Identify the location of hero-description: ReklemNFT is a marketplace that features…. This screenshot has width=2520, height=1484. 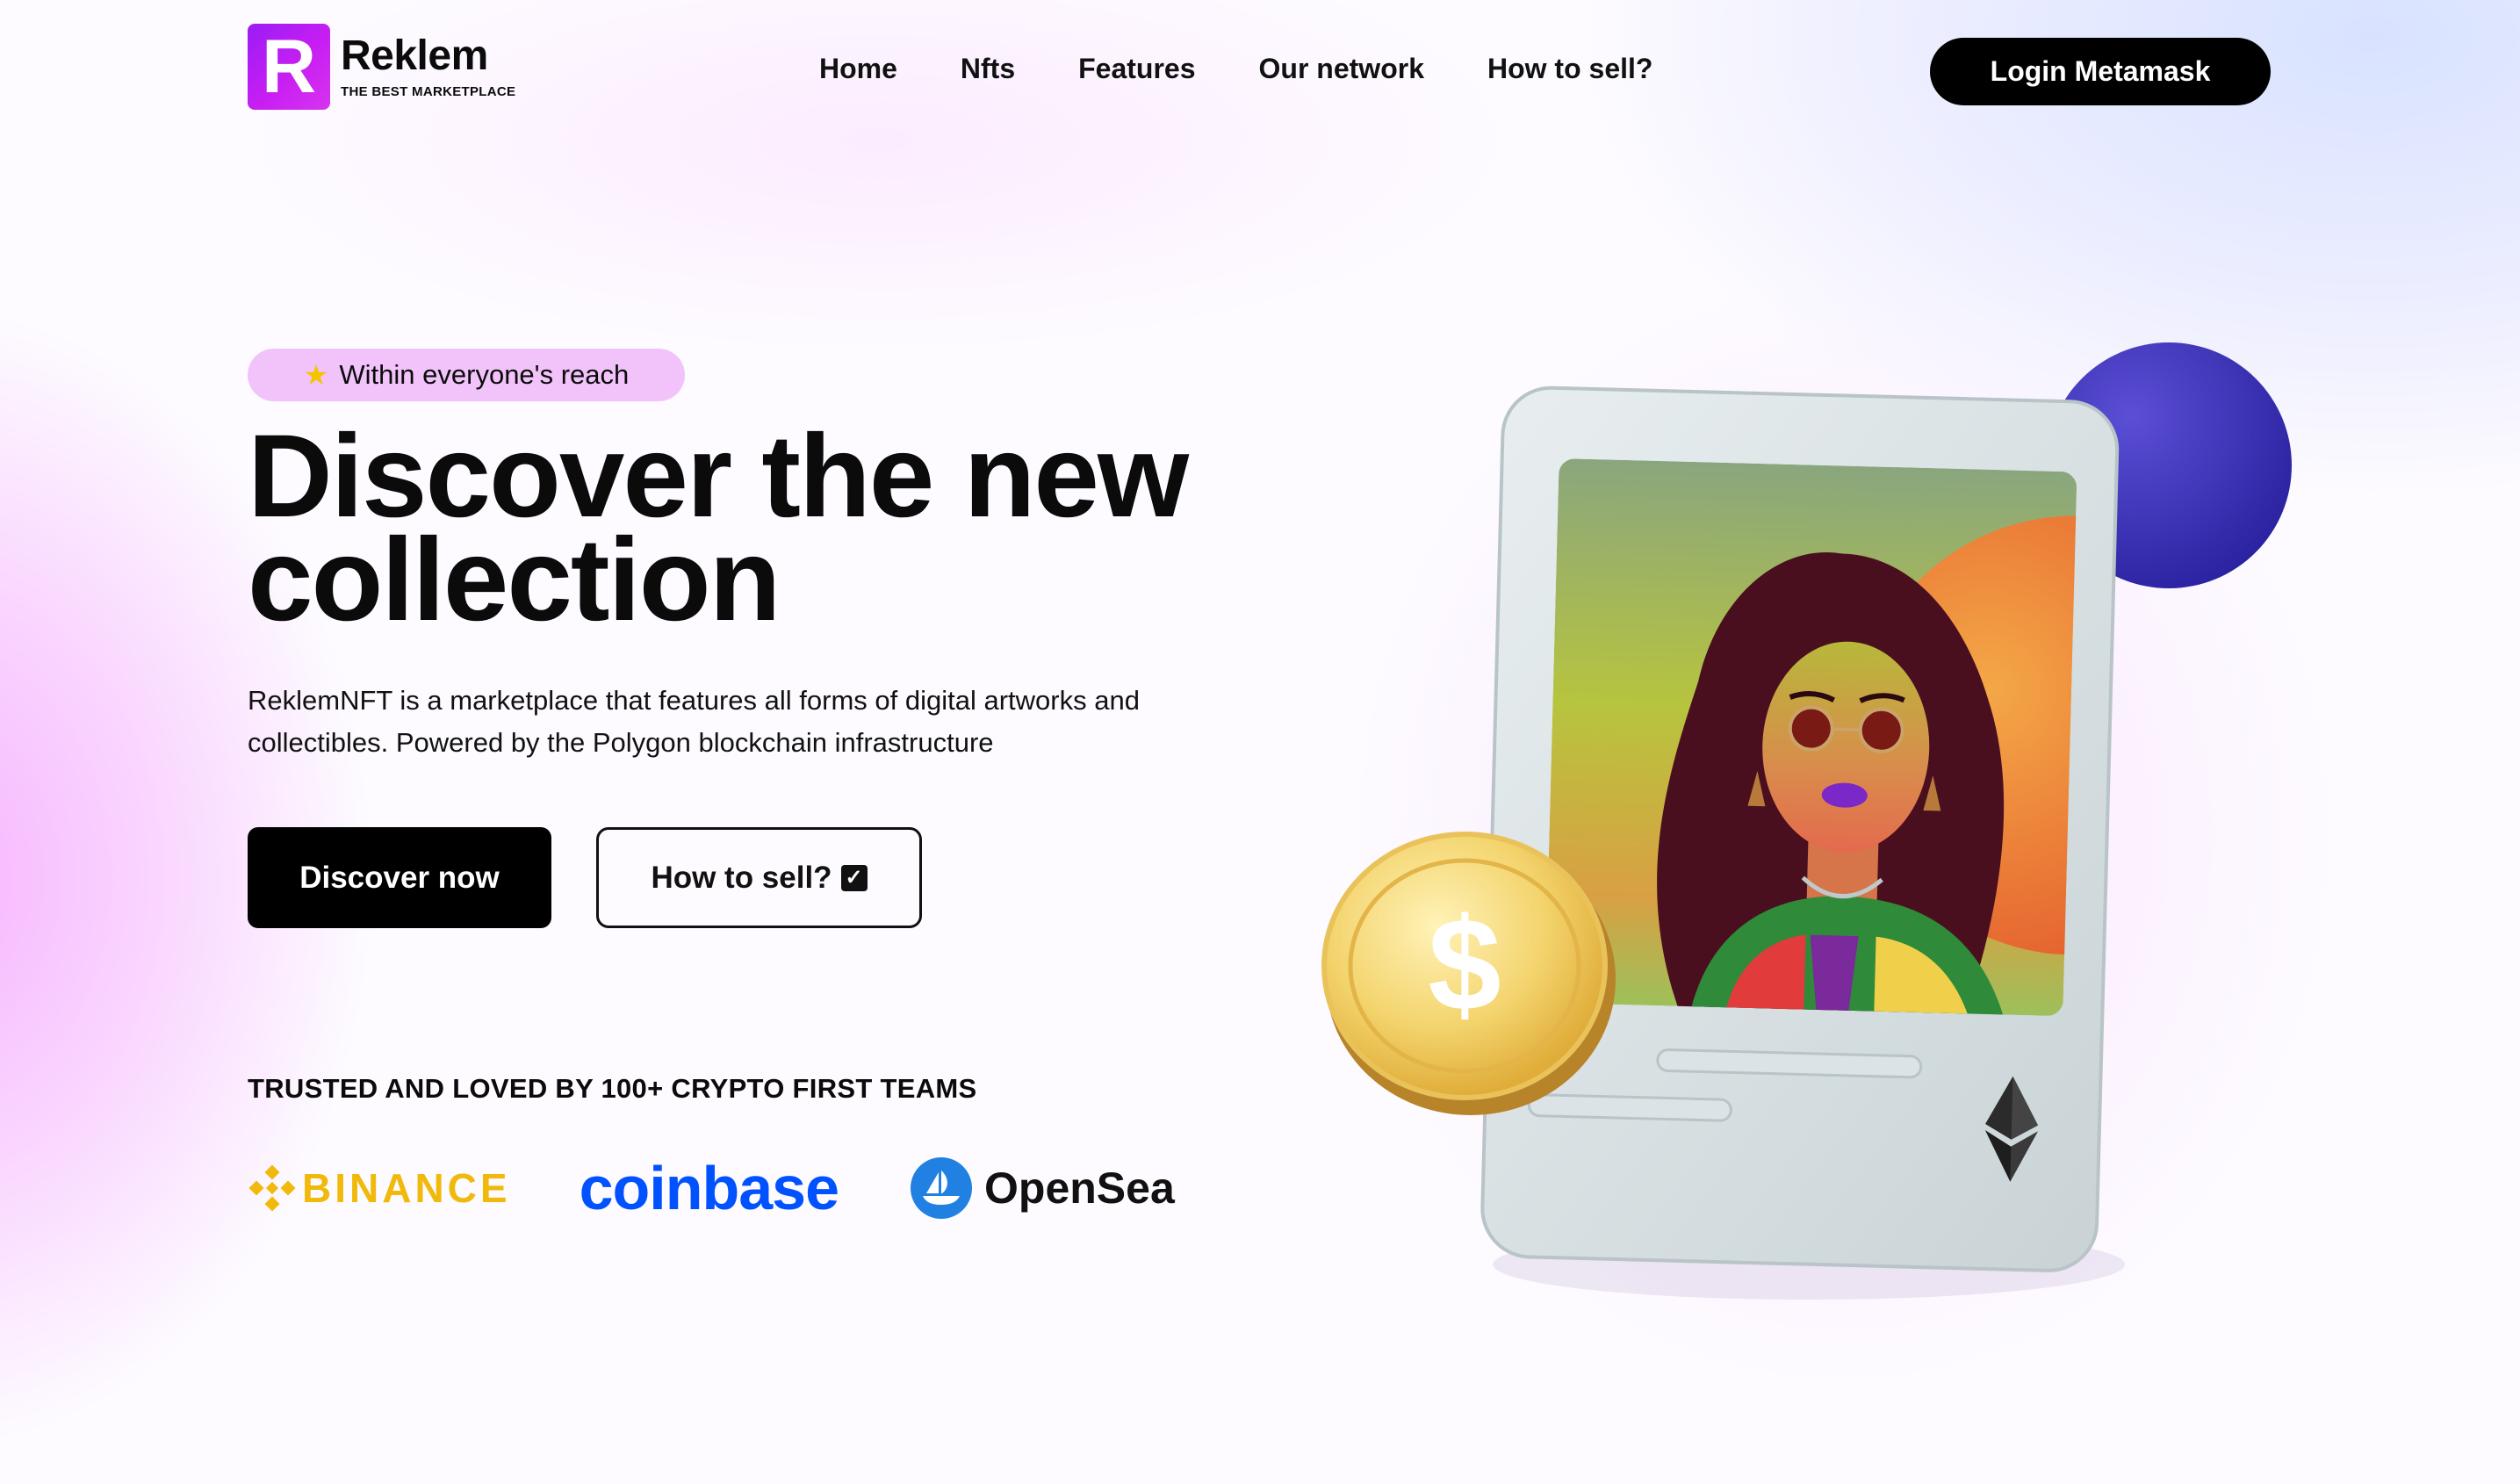
(694, 721).